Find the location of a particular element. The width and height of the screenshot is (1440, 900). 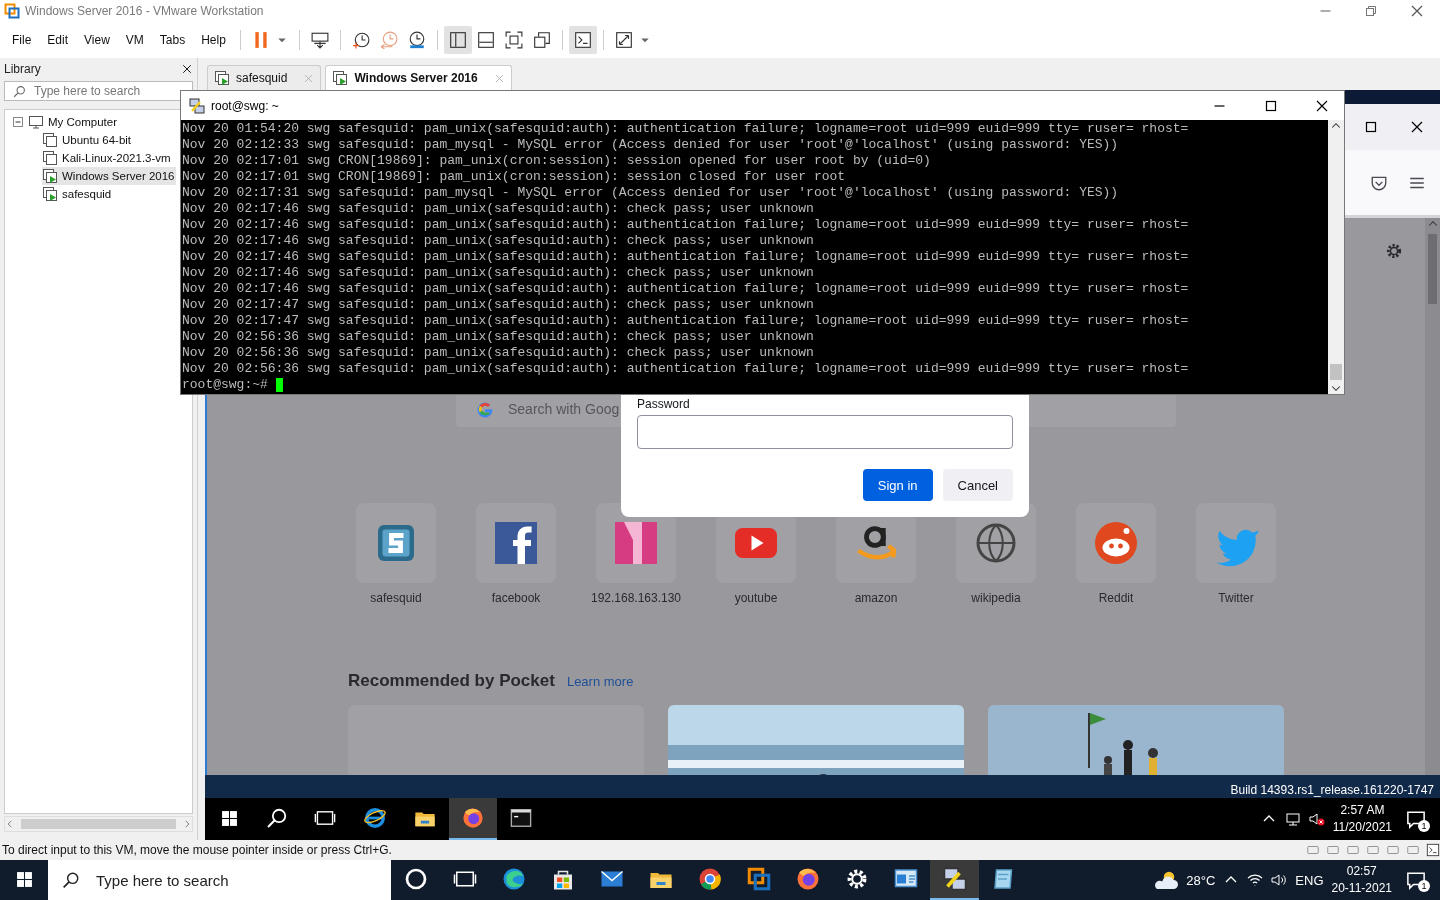

clock-date: 11/20/2021 is located at coordinates (1362, 827).